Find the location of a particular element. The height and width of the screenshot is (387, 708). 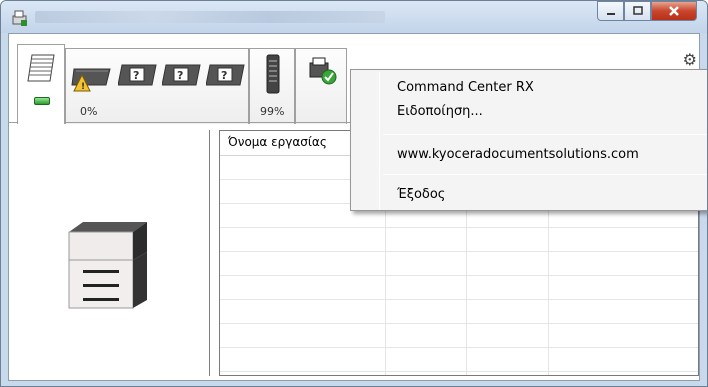

tab-toner: ! ? ? ? 0% is located at coordinates (157, 86).